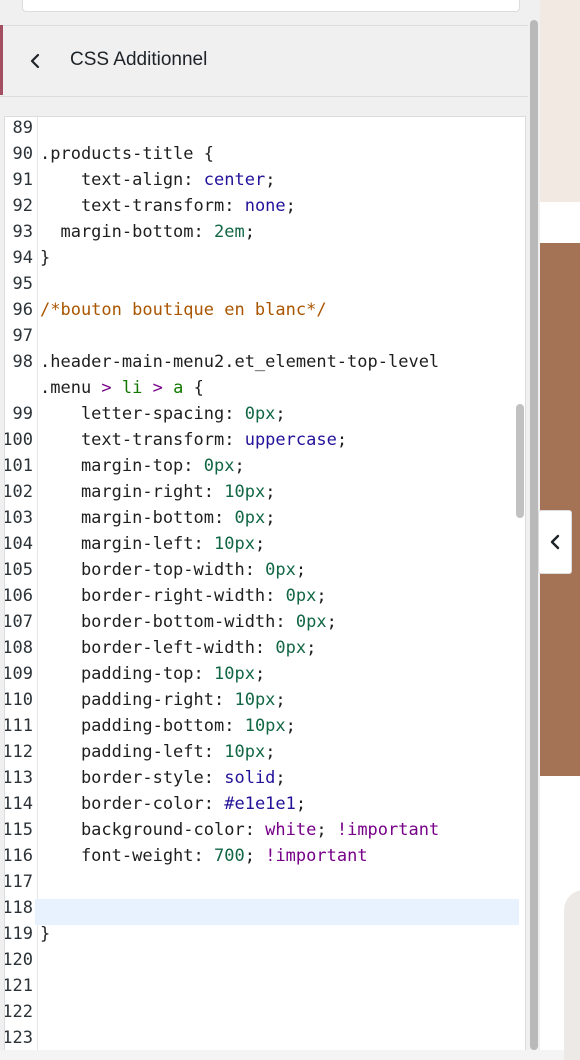  I want to click on code-token: li, so click(132, 388).